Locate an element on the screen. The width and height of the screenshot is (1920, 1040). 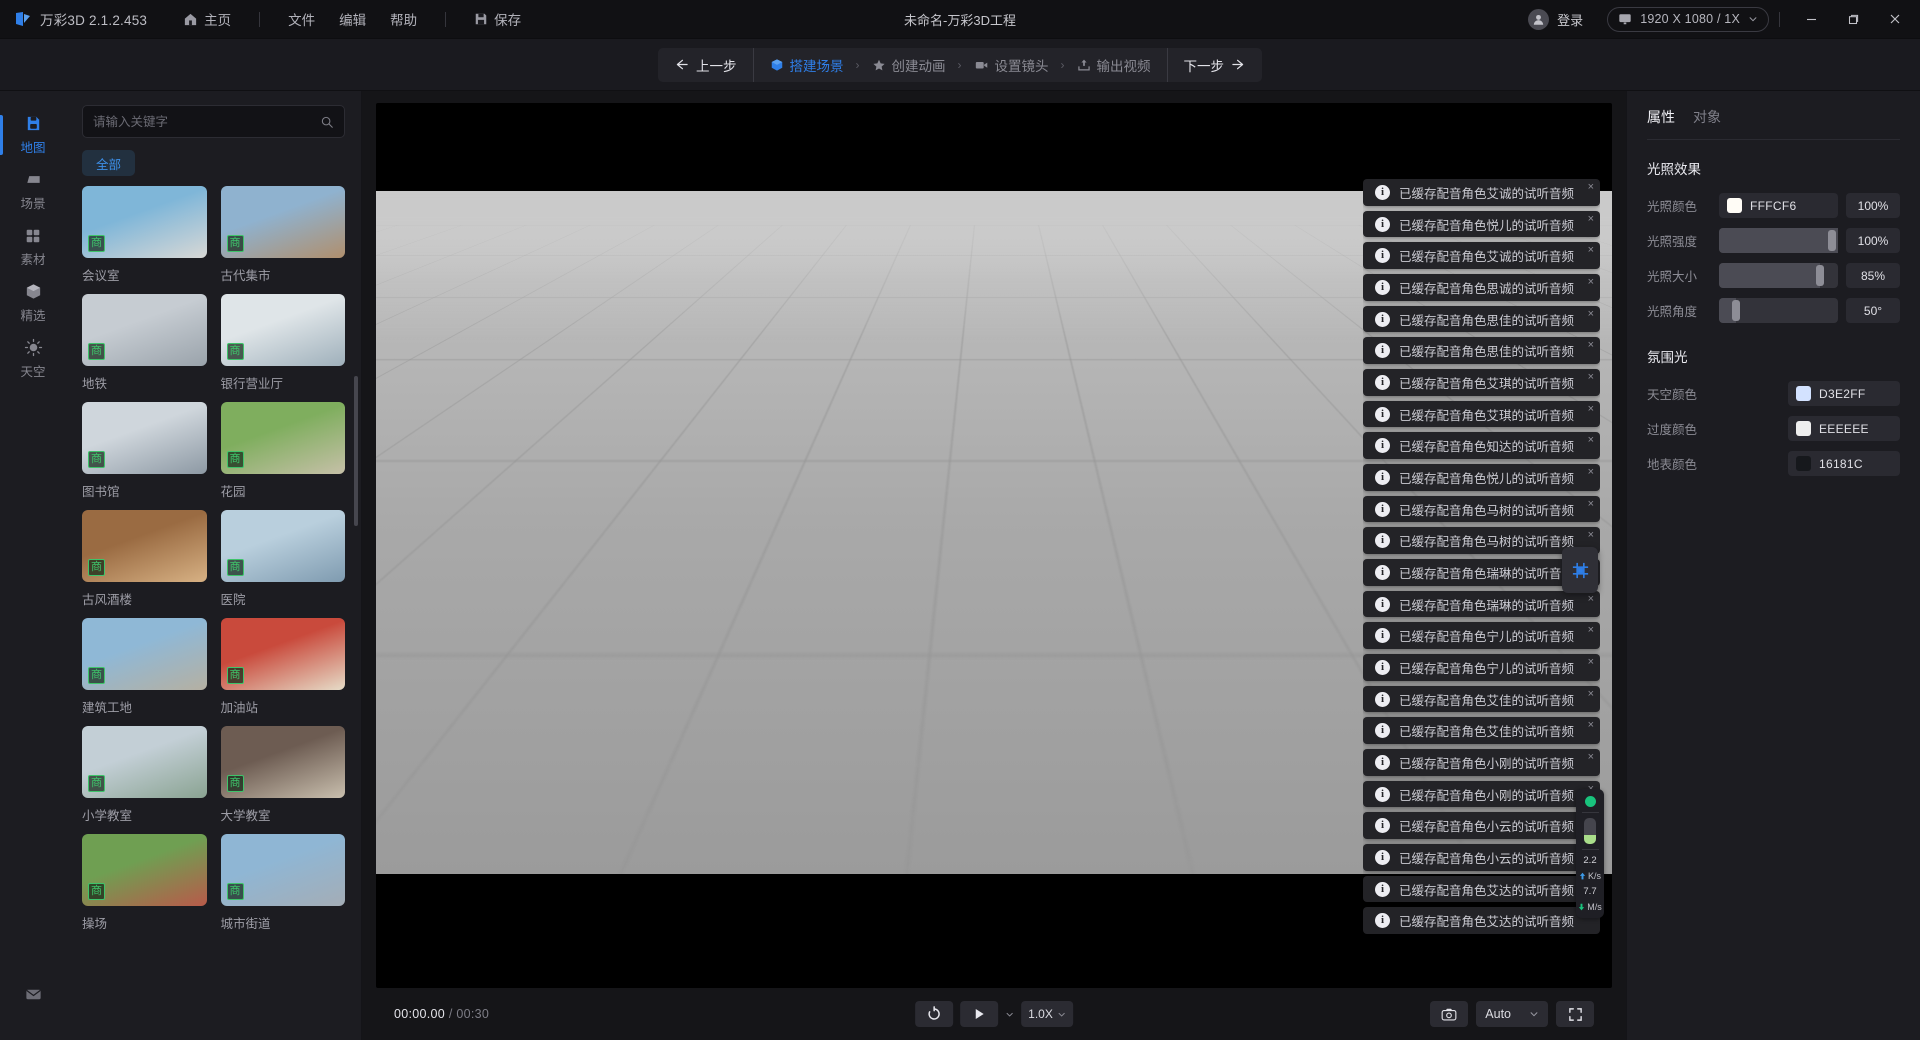
scene-card: 商古风酒楼 is located at coordinates (144, 559).